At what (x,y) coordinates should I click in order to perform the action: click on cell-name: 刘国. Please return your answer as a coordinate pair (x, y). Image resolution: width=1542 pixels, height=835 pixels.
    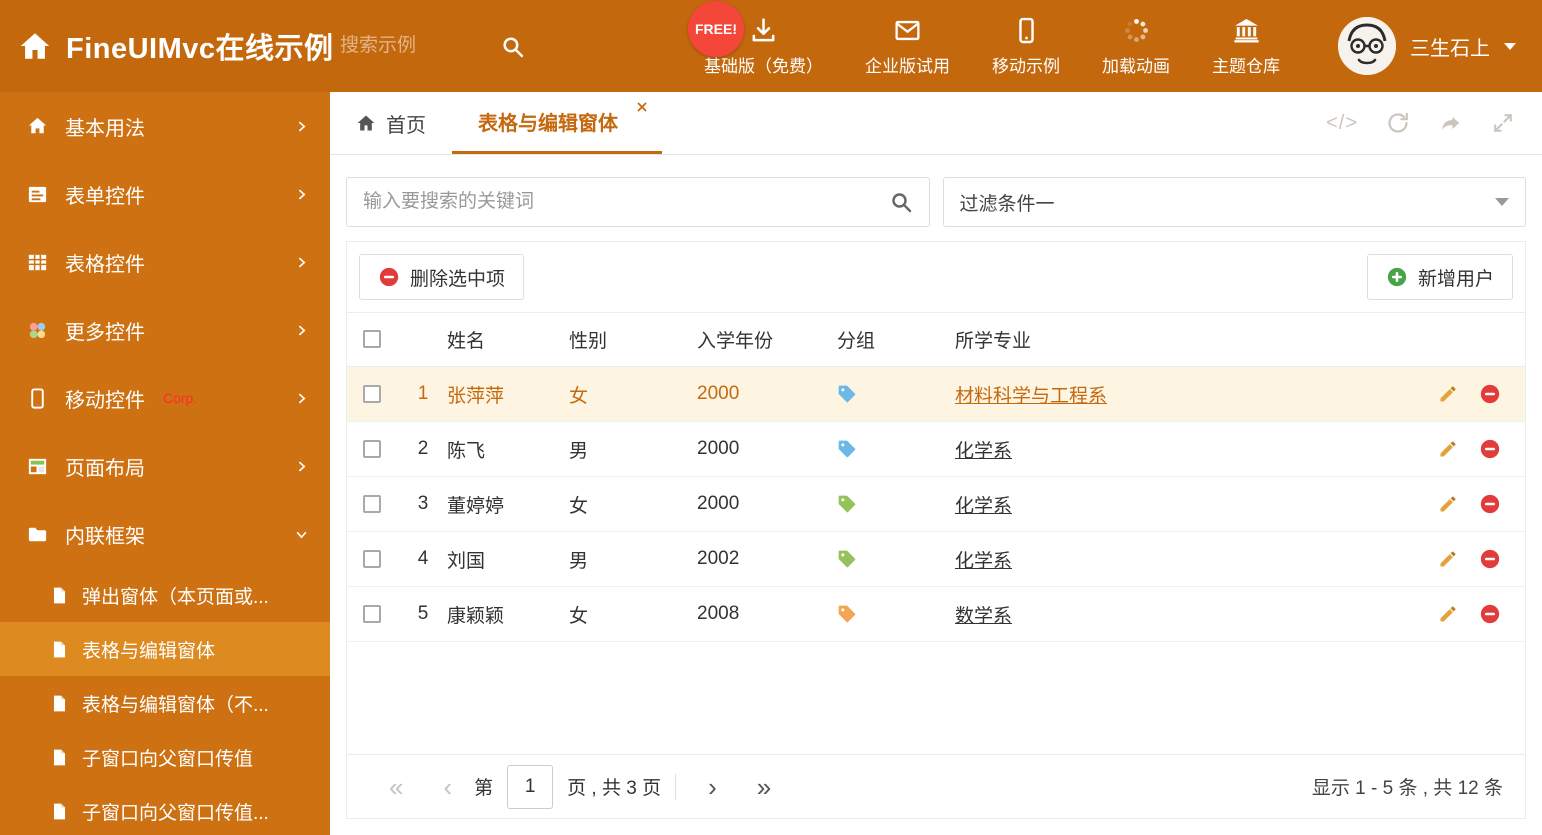
    Looking at the image, I should click on (508, 559).